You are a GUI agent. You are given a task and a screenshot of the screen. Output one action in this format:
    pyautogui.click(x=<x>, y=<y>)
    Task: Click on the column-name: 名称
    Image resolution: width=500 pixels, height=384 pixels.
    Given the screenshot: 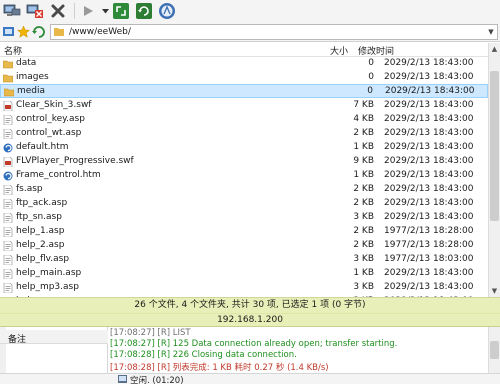 What is the action you would take?
    pyautogui.click(x=13, y=50)
    